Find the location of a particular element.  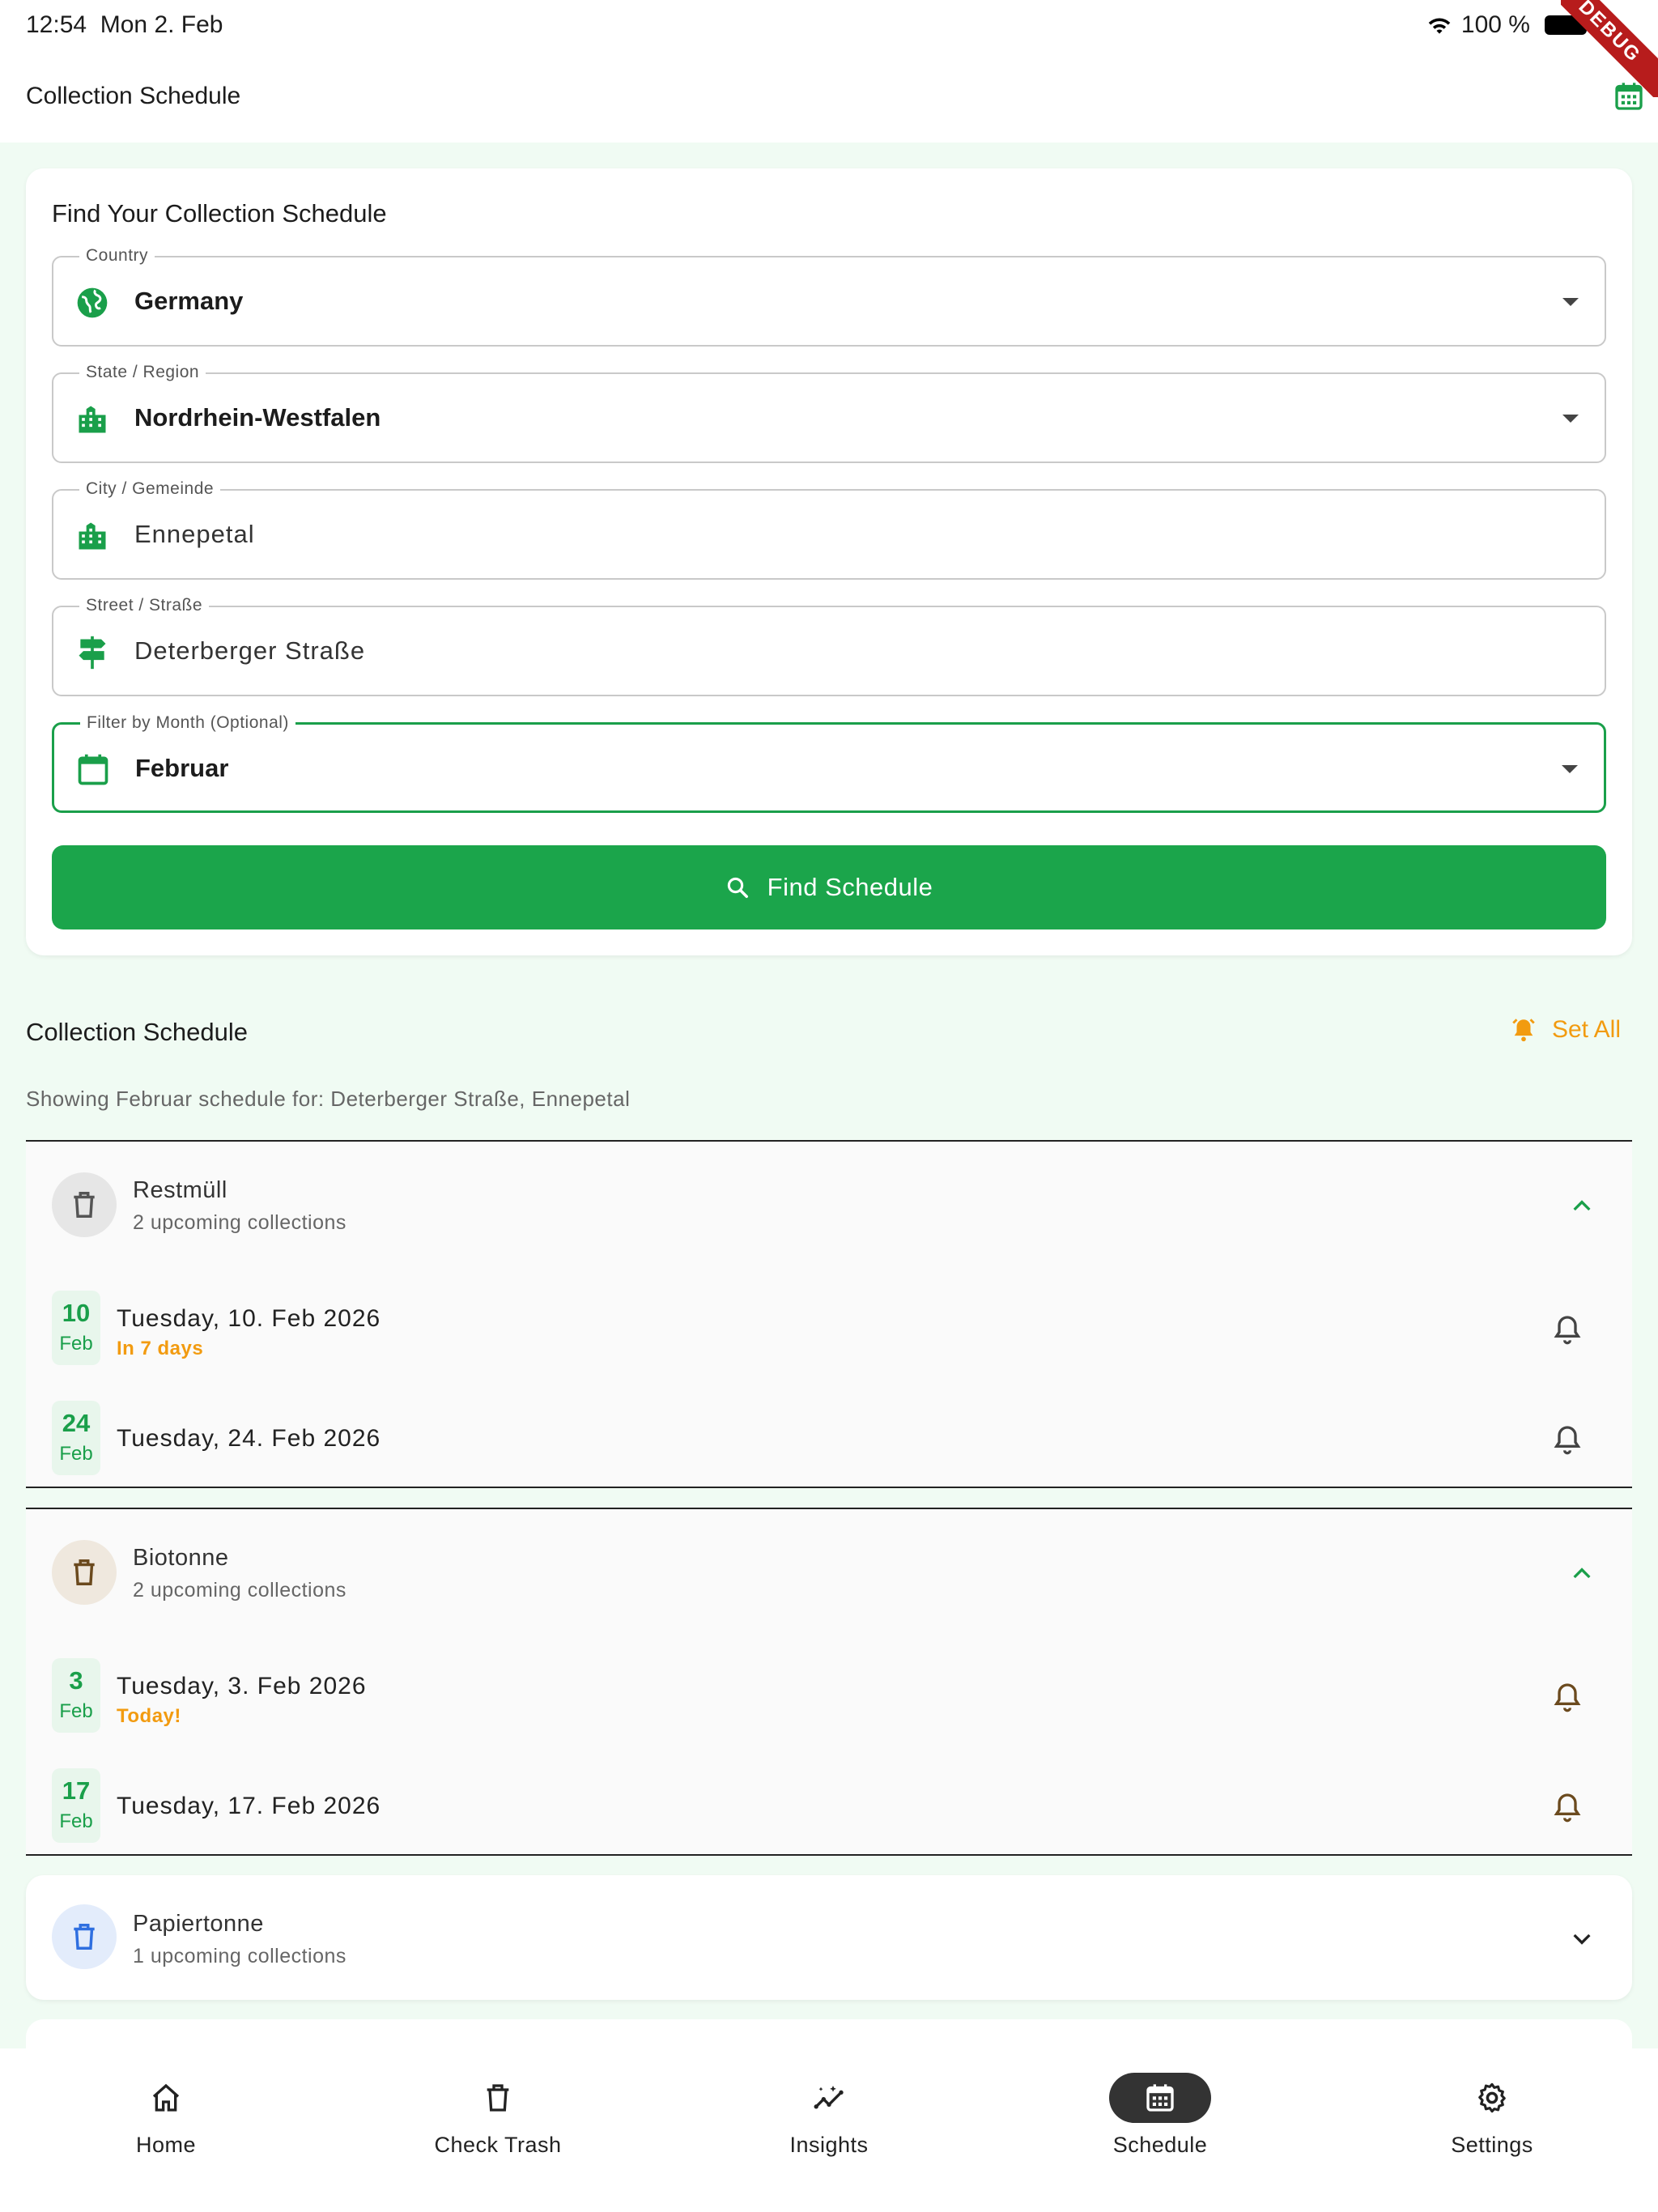

waste-group-papiertonne: Papiertonne 1 upcoming collections is located at coordinates (829, 1938).